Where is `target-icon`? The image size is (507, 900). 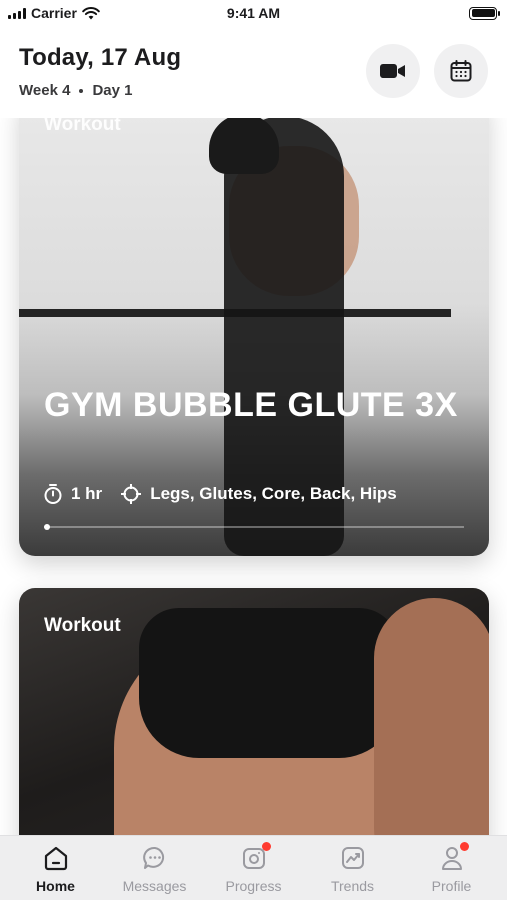
target-icon is located at coordinates (131, 494).